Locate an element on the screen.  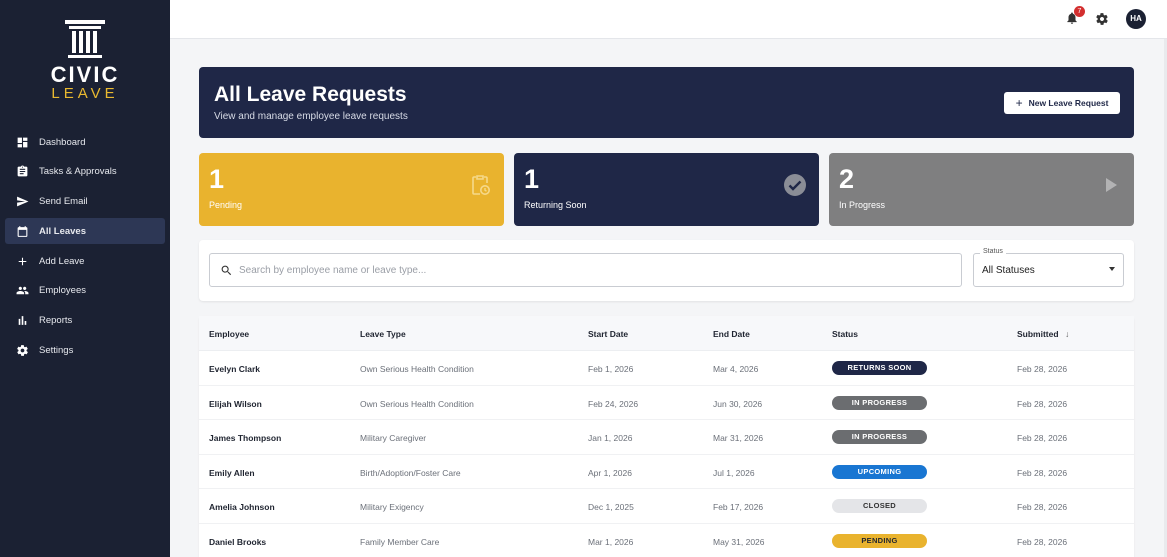
stat-label: Pending is located at coordinates (226, 205).